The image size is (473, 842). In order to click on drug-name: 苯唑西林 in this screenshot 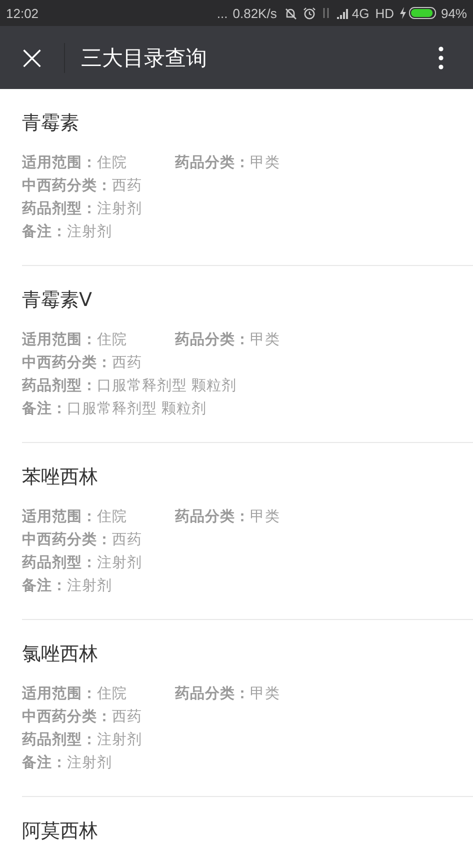, I will do `click(60, 477)`.